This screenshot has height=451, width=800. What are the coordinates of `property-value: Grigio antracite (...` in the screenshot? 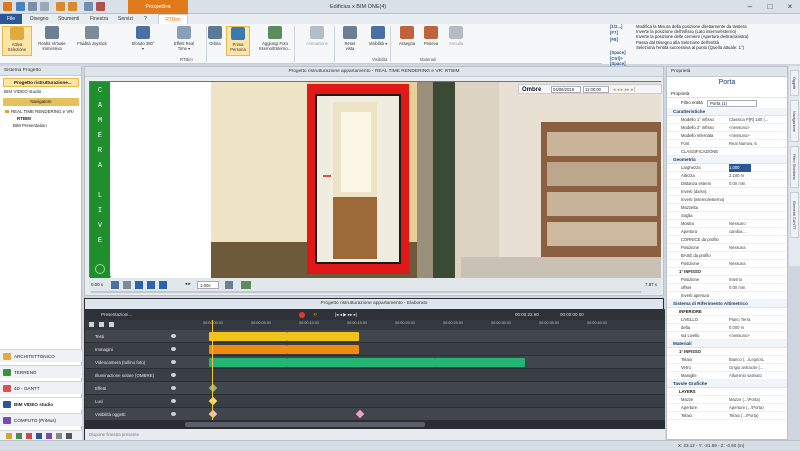 It's located at (758, 368).